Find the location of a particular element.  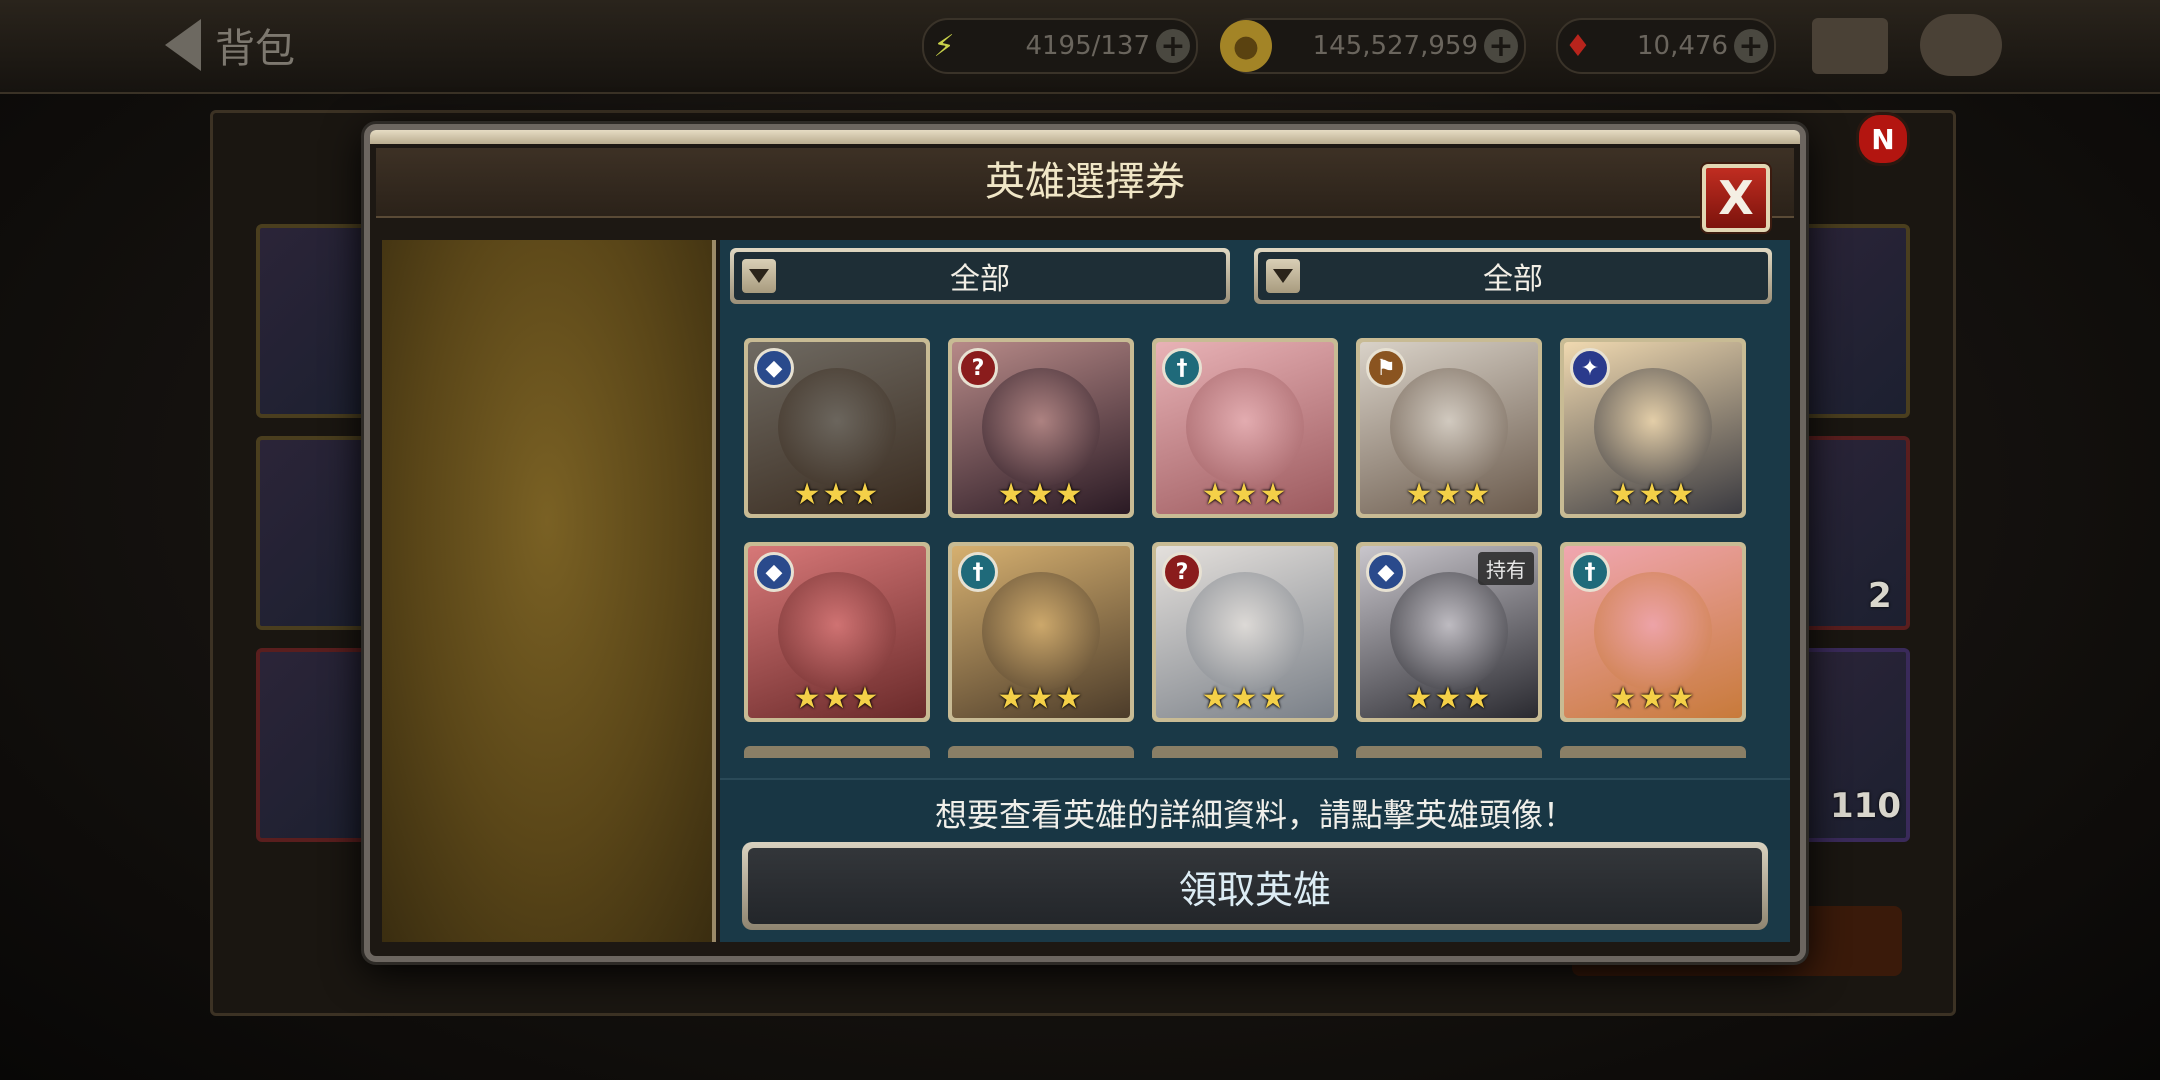

gem-value: 10,476 is located at coordinates (1682, 46).